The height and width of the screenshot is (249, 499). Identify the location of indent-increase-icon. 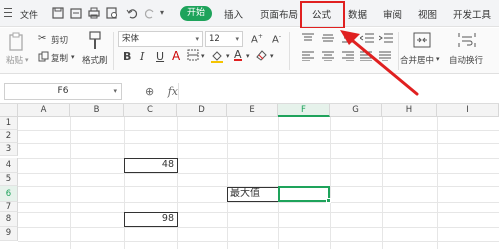
(385, 39).